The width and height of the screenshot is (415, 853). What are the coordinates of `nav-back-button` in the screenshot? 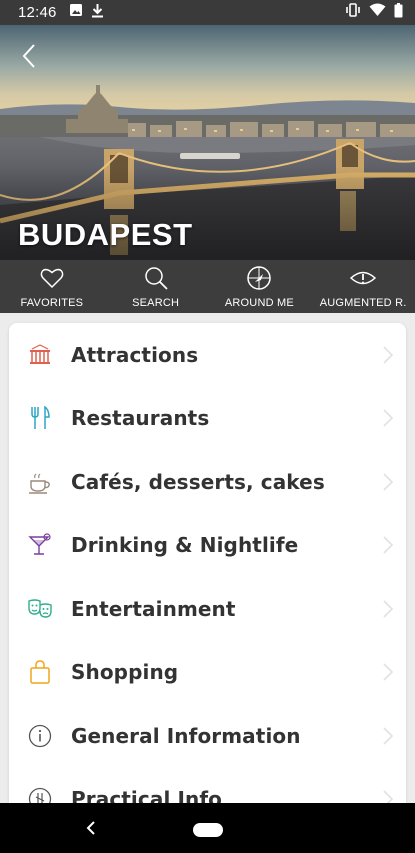 It's located at (92, 828).